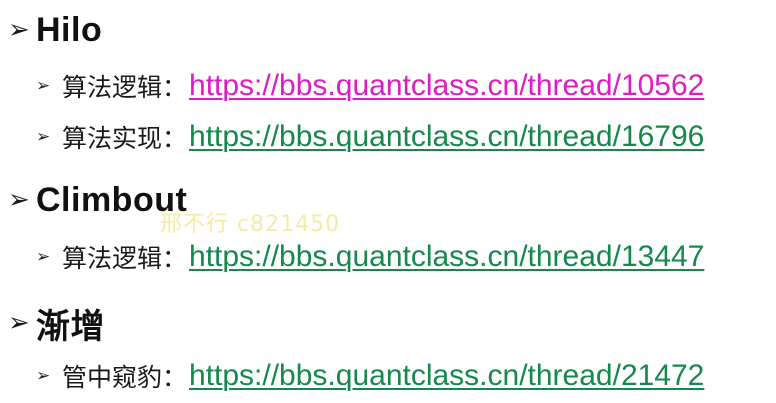 This screenshot has height=403, width=776. Describe the element at coordinates (69, 29) in the screenshot. I see `section-heading: Hilo` at that location.